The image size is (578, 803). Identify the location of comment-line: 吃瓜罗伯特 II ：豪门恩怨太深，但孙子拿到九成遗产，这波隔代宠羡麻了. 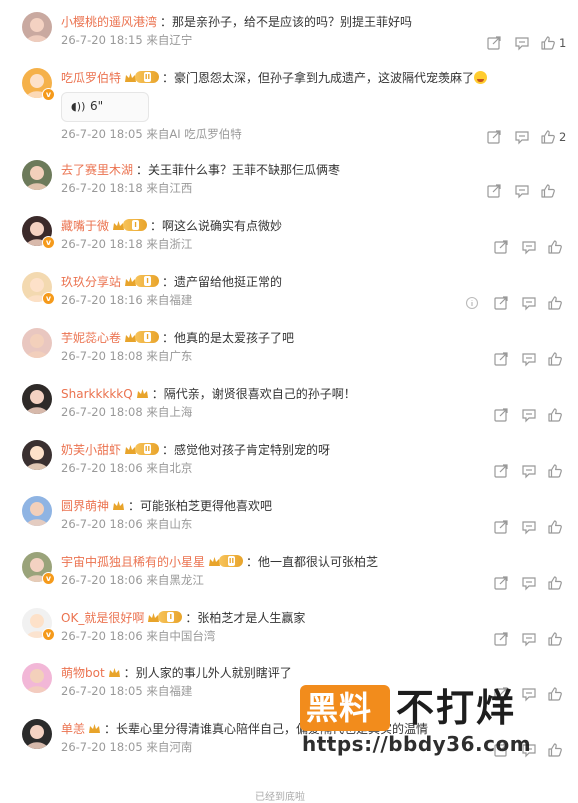
(274, 78).